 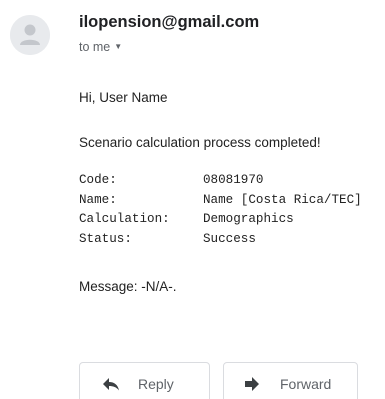 I want to click on detail-row-status: Status: Success, so click(x=220, y=240).